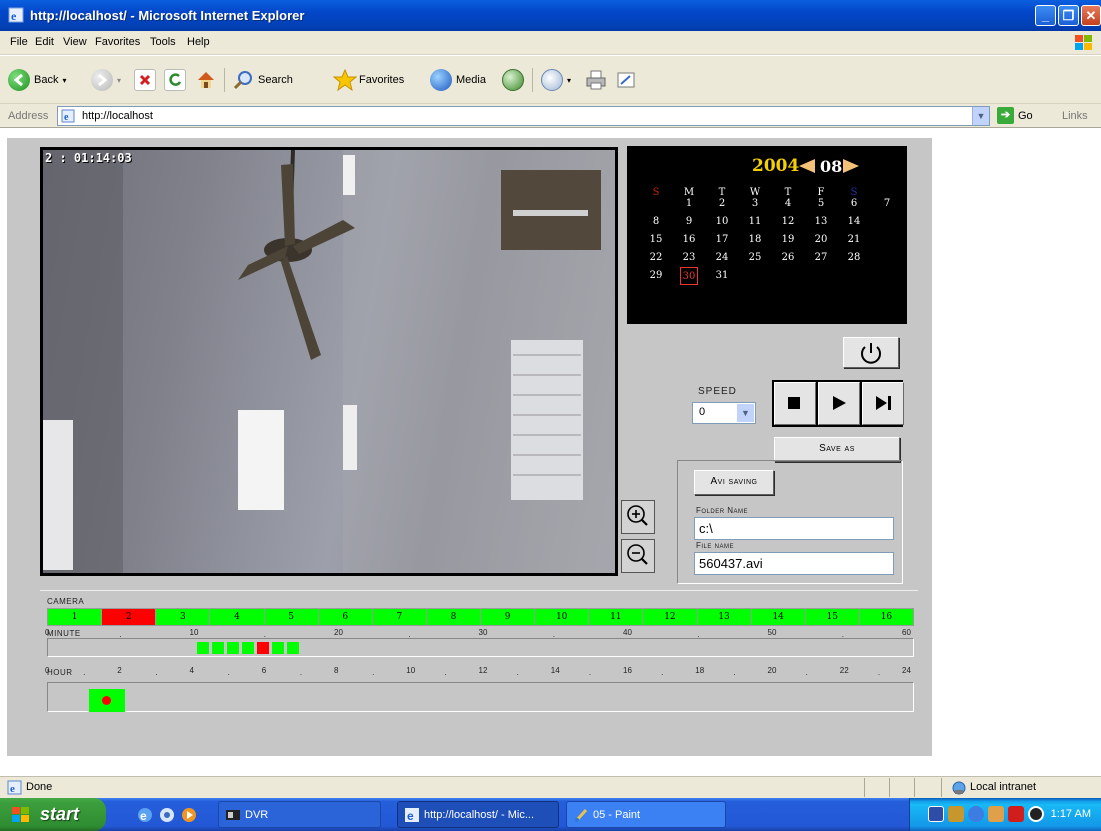 Image resolution: width=1101 pixels, height=831 pixels. I want to click on favorites-button: Favorites, so click(368, 80).